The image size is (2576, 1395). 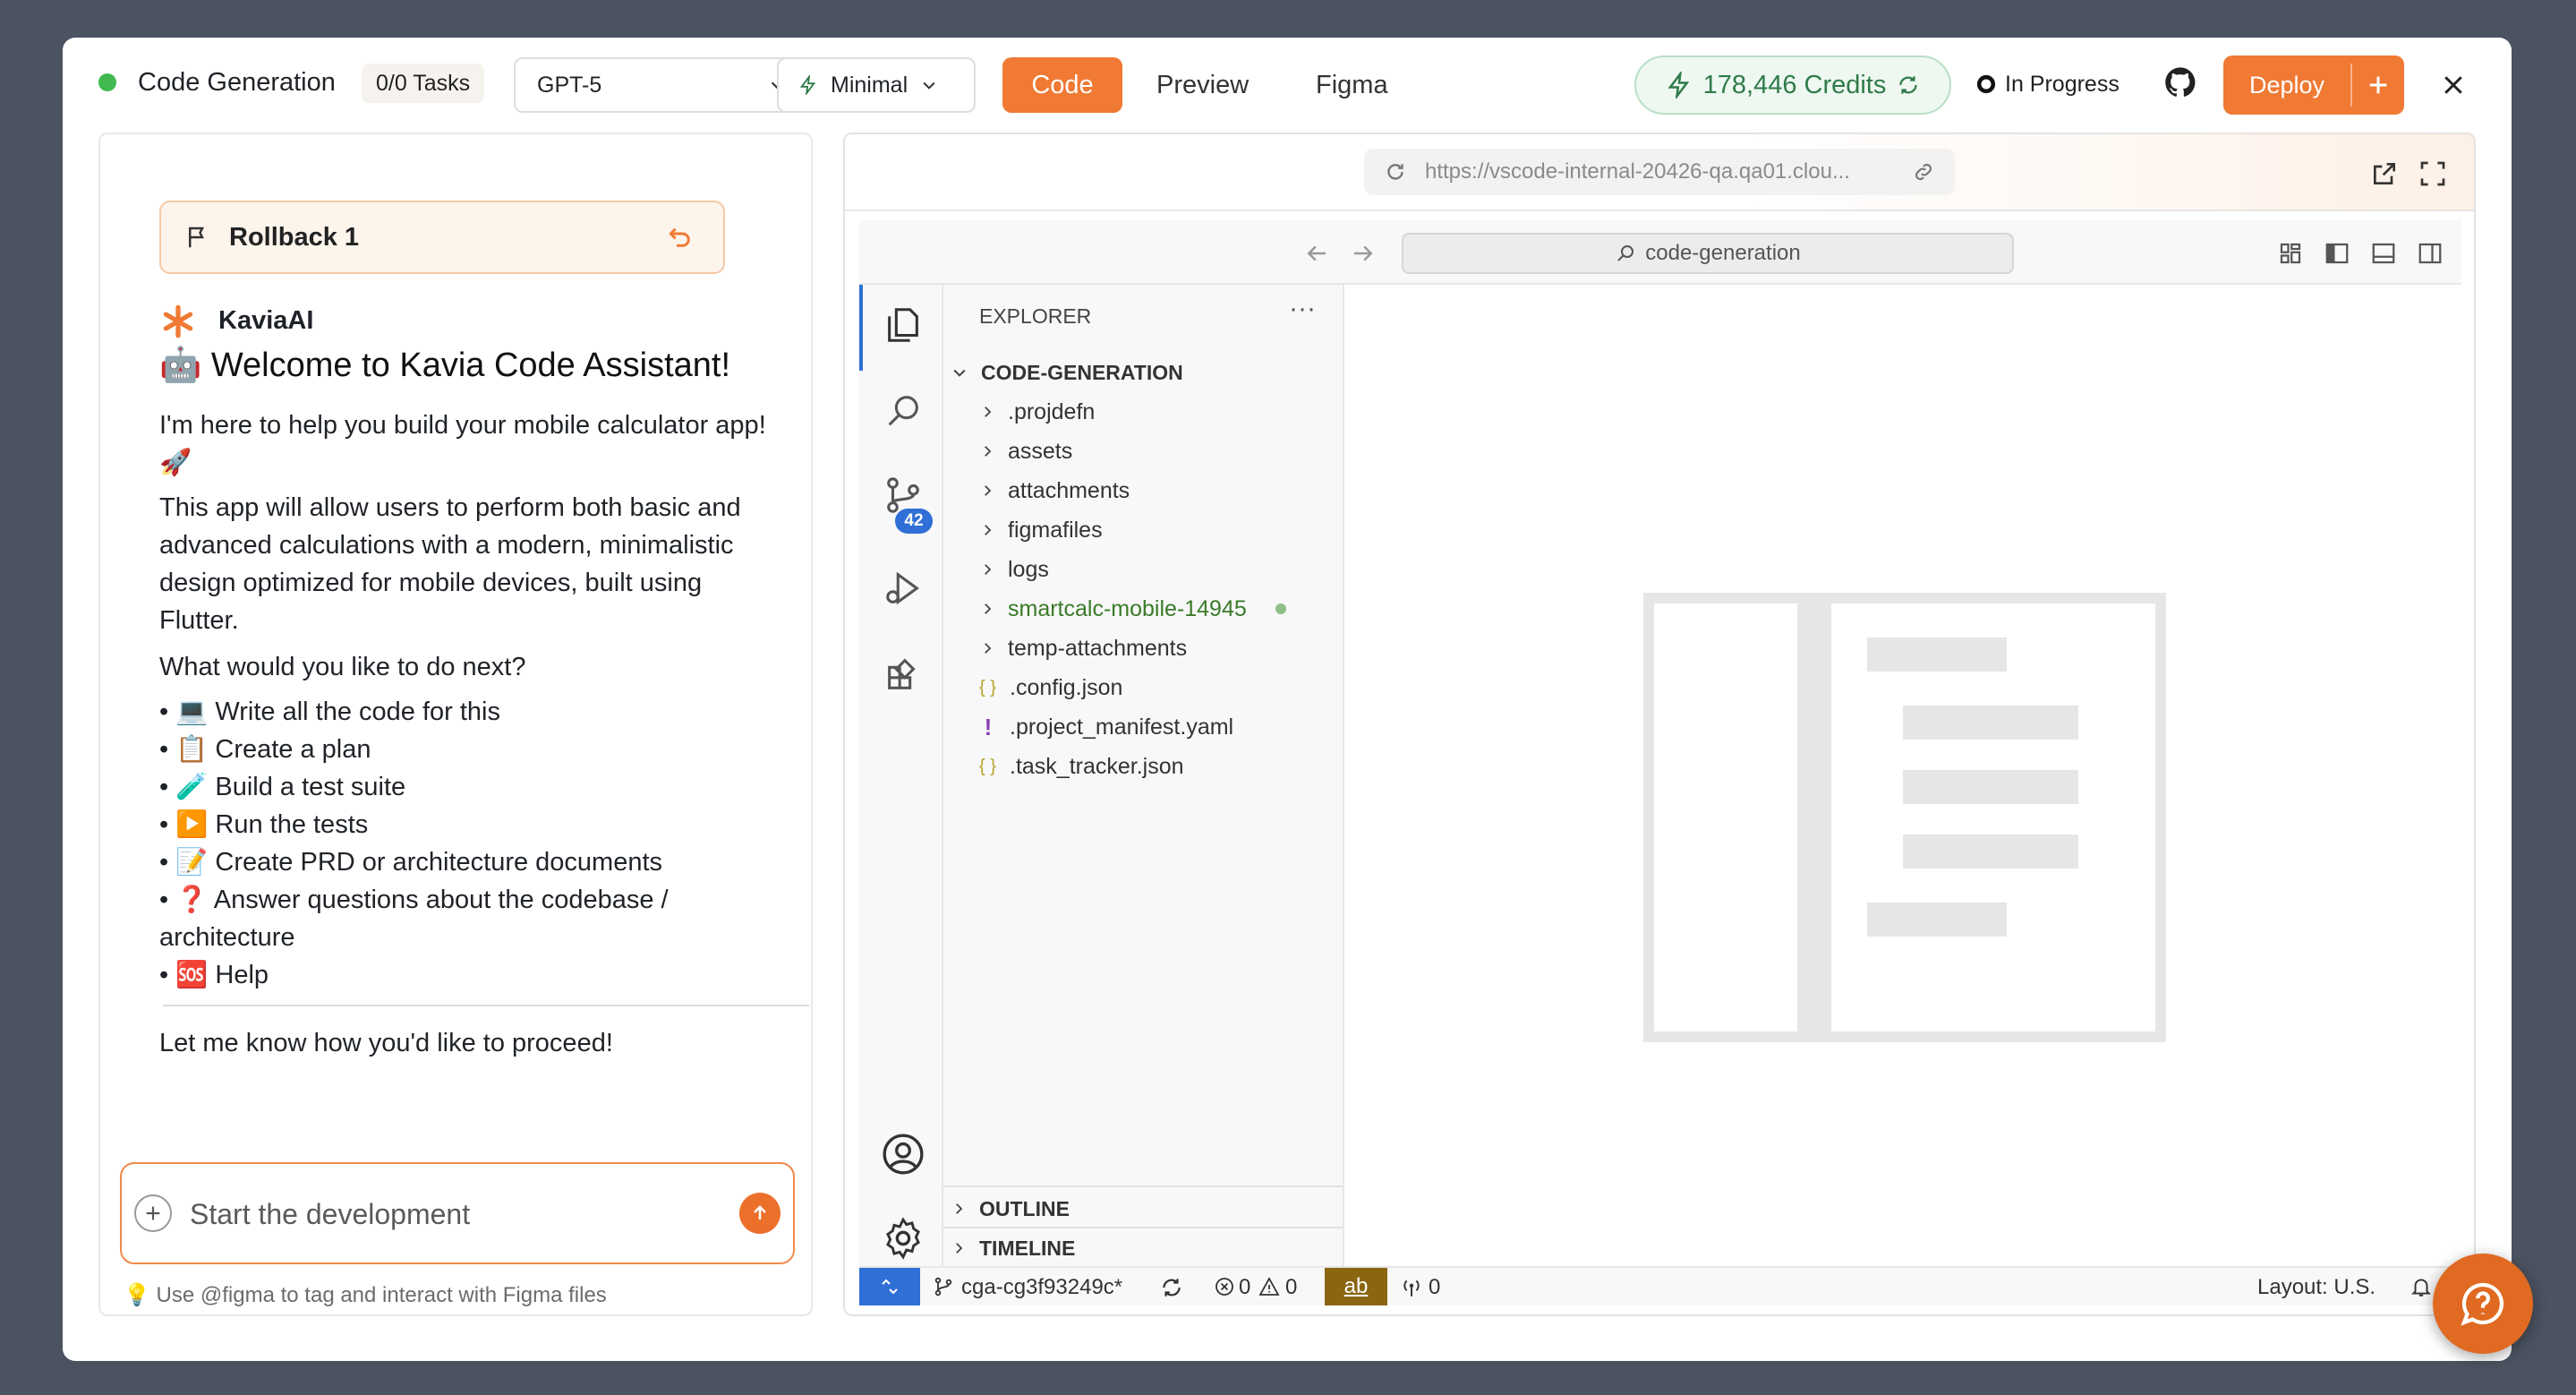 I want to click on spell-check-badge: ab, so click(x=1356, y=1286).